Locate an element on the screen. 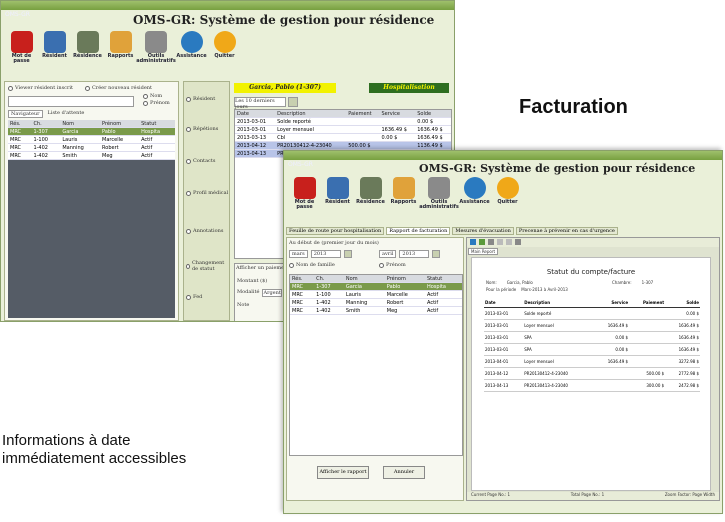 This screenshot has height=522, width=725. nav-item-0: Résident is located at coordinates (207, 99).